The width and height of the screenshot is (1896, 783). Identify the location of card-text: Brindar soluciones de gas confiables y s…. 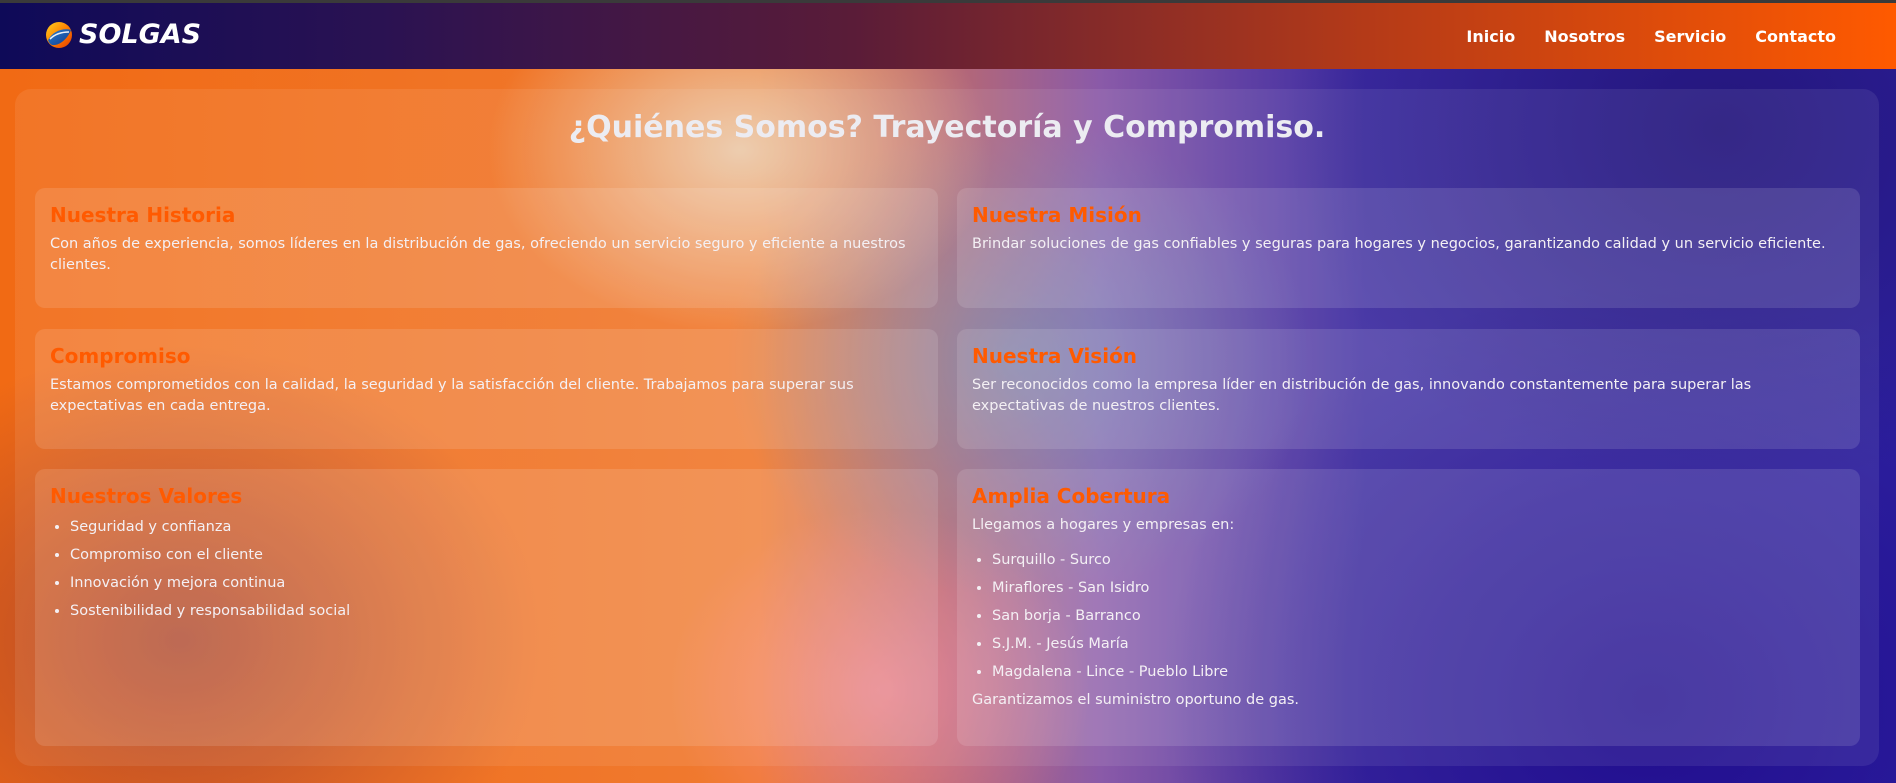
(1399, 244).